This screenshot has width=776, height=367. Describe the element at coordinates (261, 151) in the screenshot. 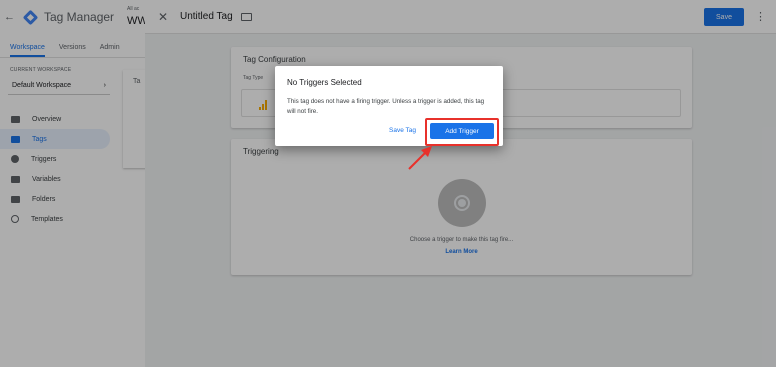

I see `card-title: Triggering` at that location.